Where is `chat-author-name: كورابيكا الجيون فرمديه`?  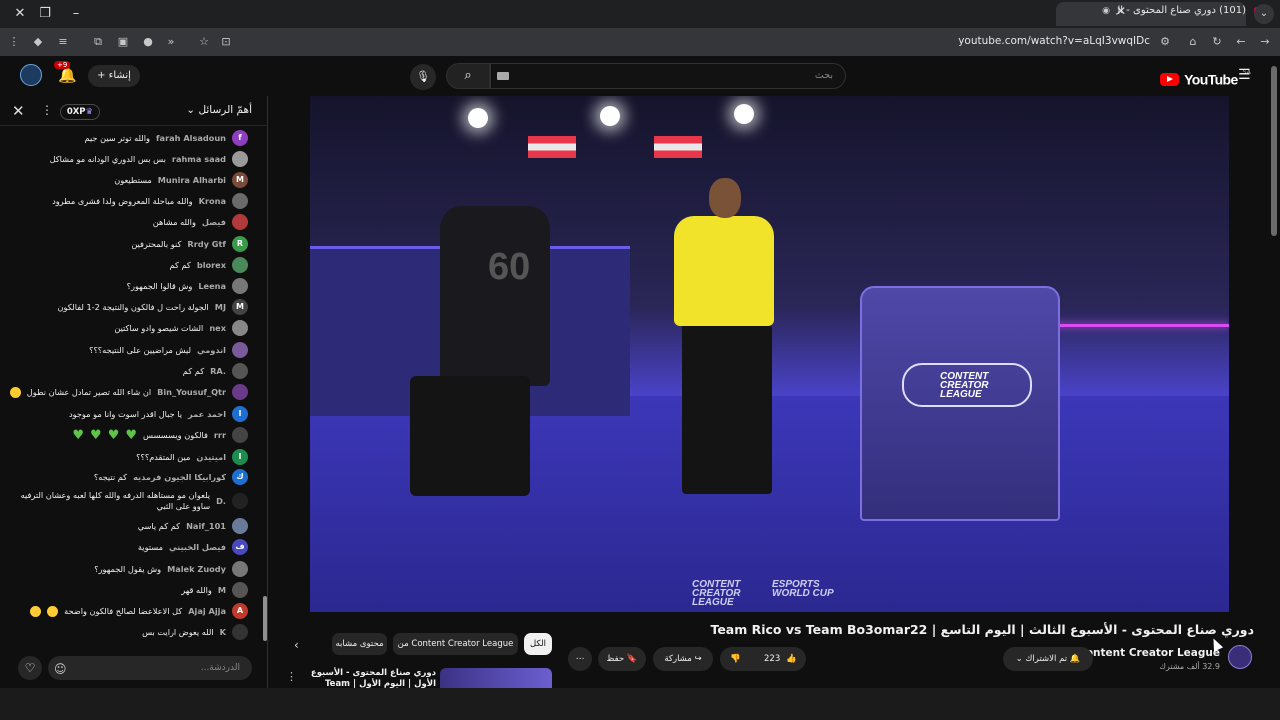
chat-author-name: كورابيكا الجيون فرمديه is located at coordinates (179, 477).